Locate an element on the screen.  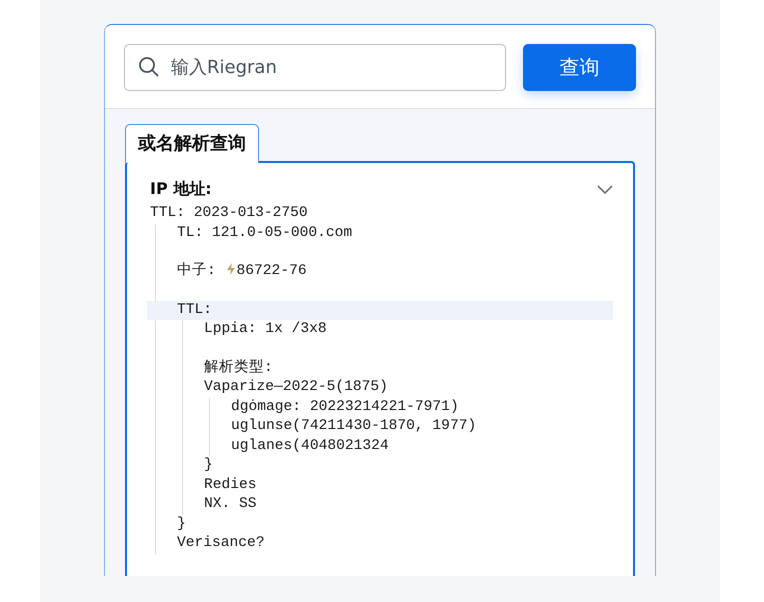
search-field: 输入Riegran is located at coordinates (315, 67).